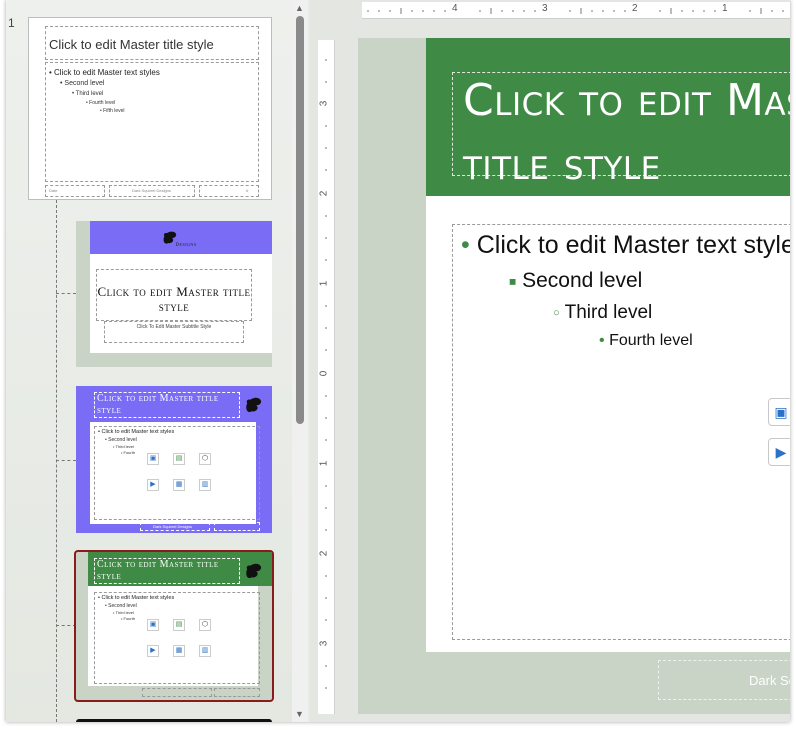 The height and width of the screenshot is (732, 796). Describe the element at coordinates (621, 131) in the screenshot. I see `title-placeholder: Click to edit Master title style` at that location.